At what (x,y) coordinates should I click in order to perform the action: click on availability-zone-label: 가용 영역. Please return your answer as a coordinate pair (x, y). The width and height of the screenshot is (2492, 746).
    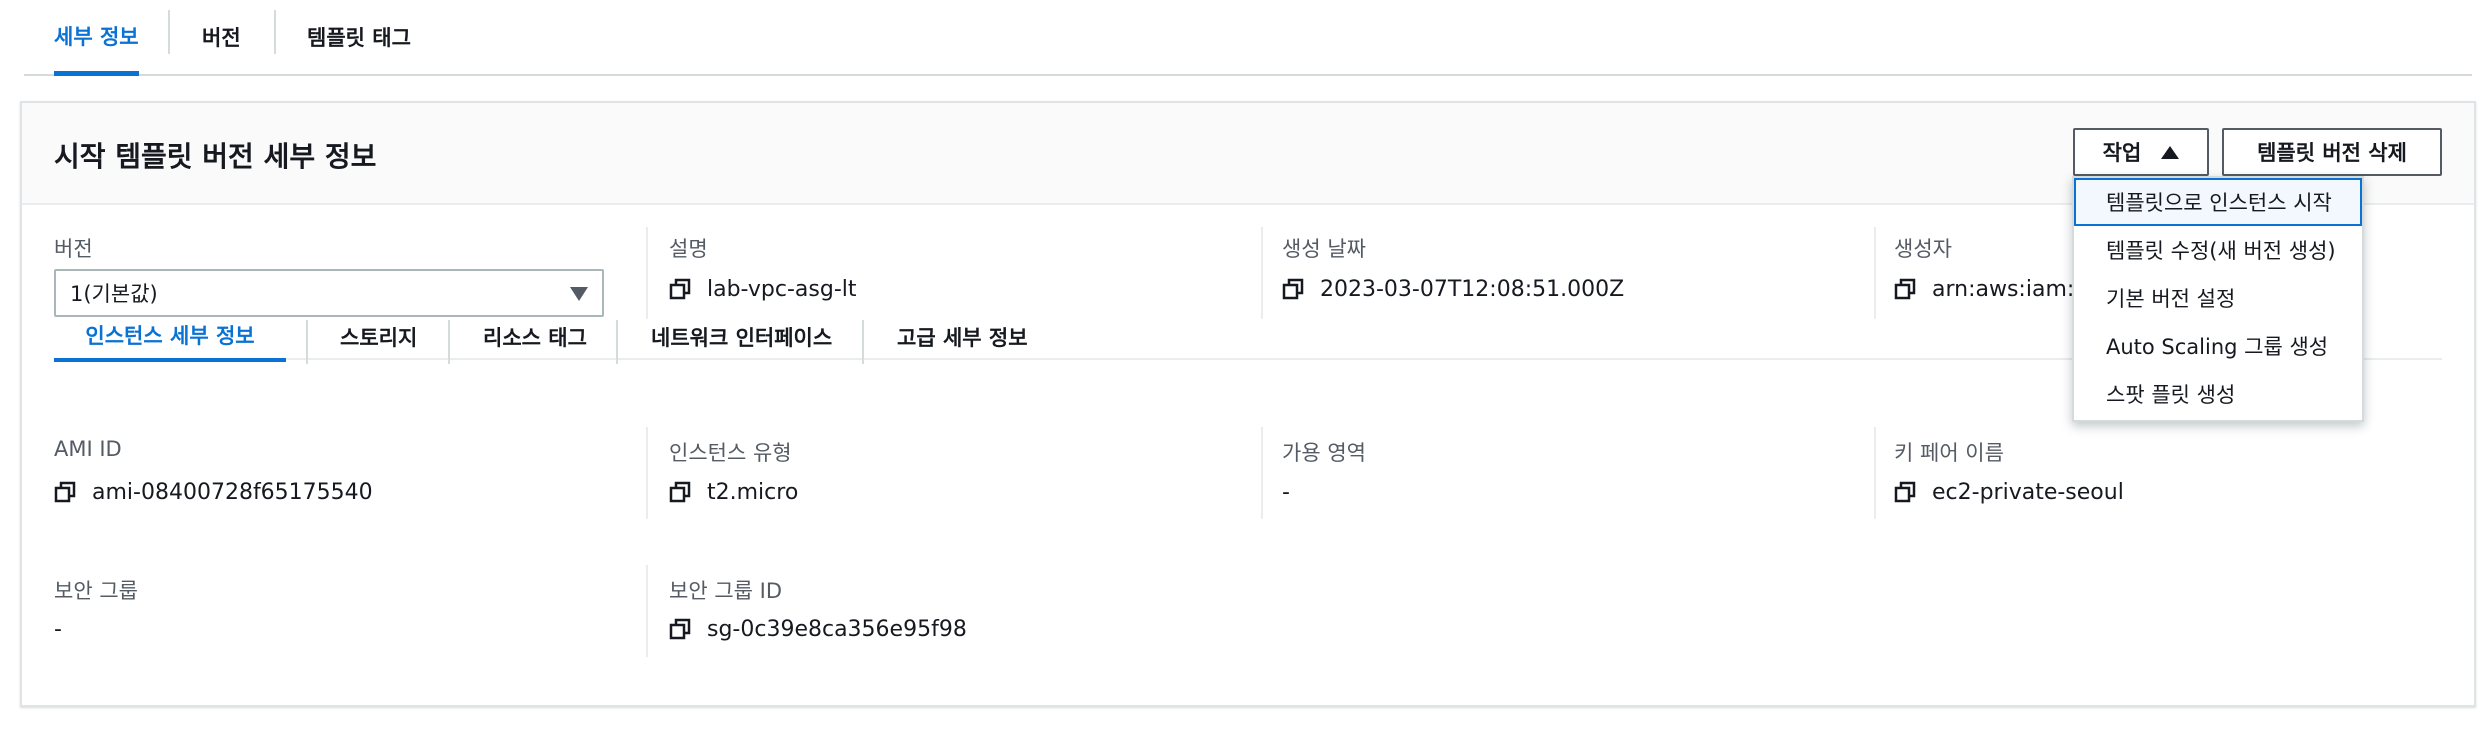
    Looking at the image, I should click on (1324, 453).